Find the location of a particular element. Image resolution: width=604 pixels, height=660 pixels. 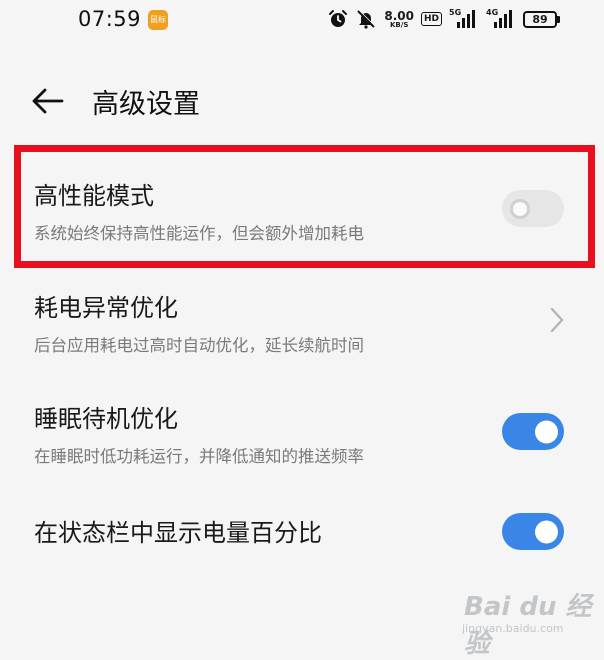

network-speed-value: 8.00 is located at coordinates (399, 15).